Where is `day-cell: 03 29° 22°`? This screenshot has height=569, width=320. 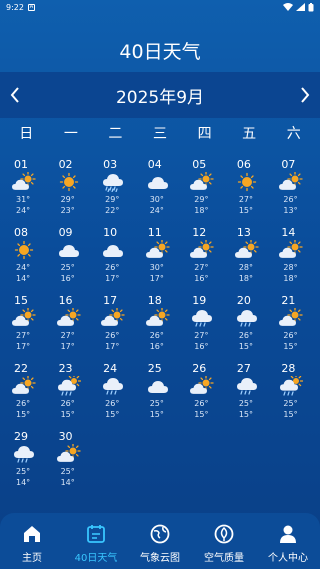
day-cell: 03 29° 22° is located at coordinates (115, 192).